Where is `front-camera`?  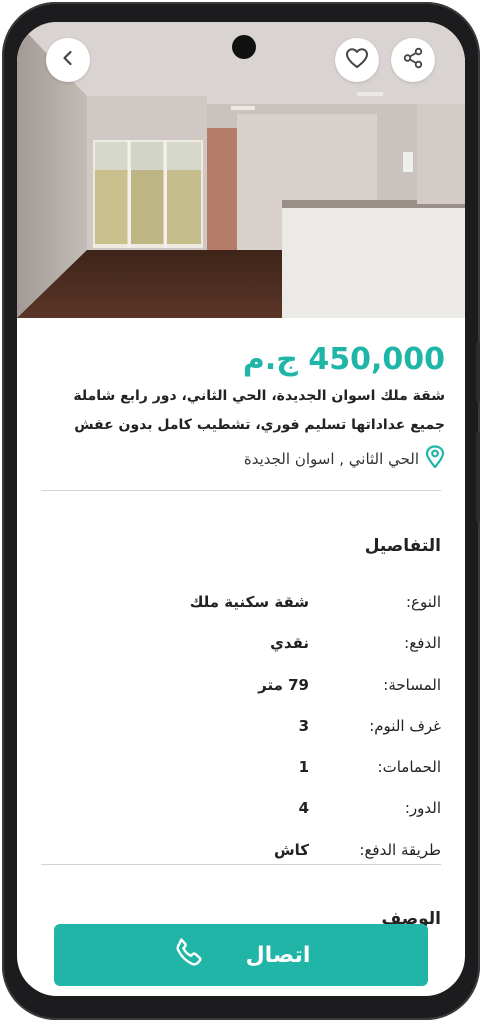
front-camera is located at coordinates (244, 47).